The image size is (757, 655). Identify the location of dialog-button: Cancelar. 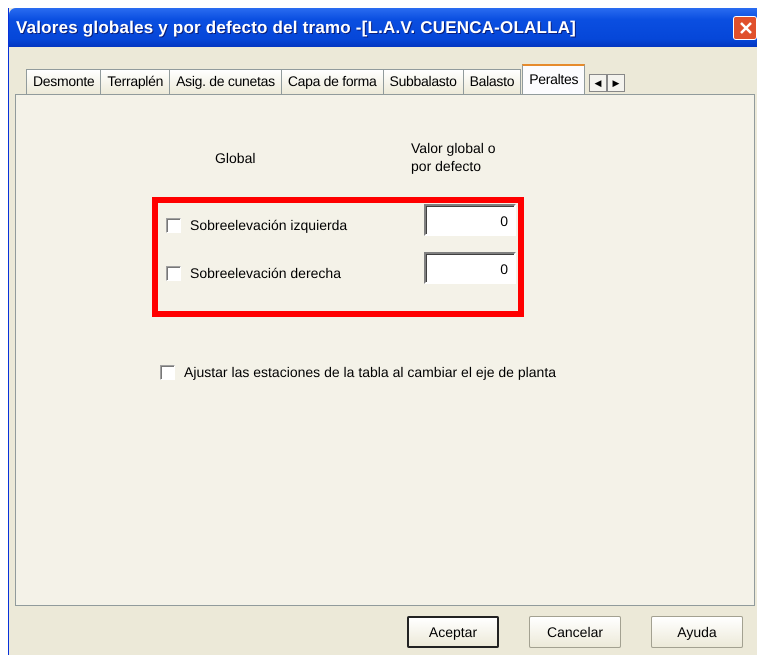
(575, 632).